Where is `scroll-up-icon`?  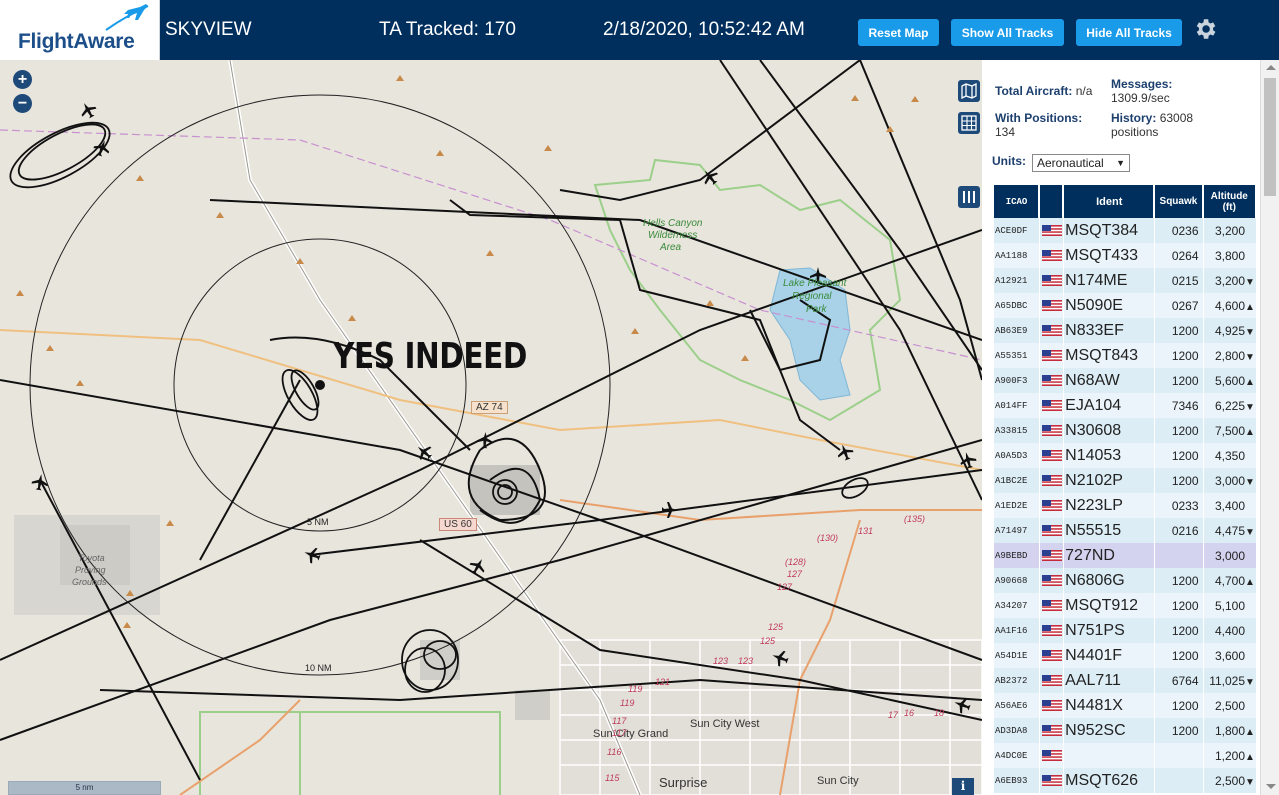
scroll-up-icon is located at coordinates (1271, 67).